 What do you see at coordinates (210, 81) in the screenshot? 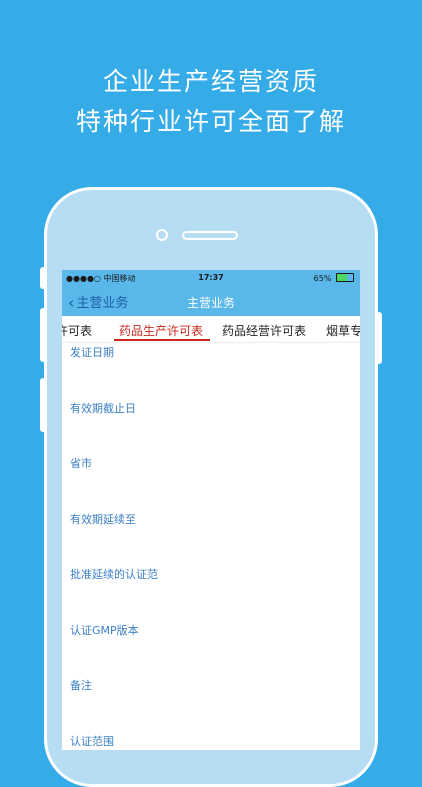
I see `promo-line-1: 企业生产经营资质` at bounding box center [210, 81].